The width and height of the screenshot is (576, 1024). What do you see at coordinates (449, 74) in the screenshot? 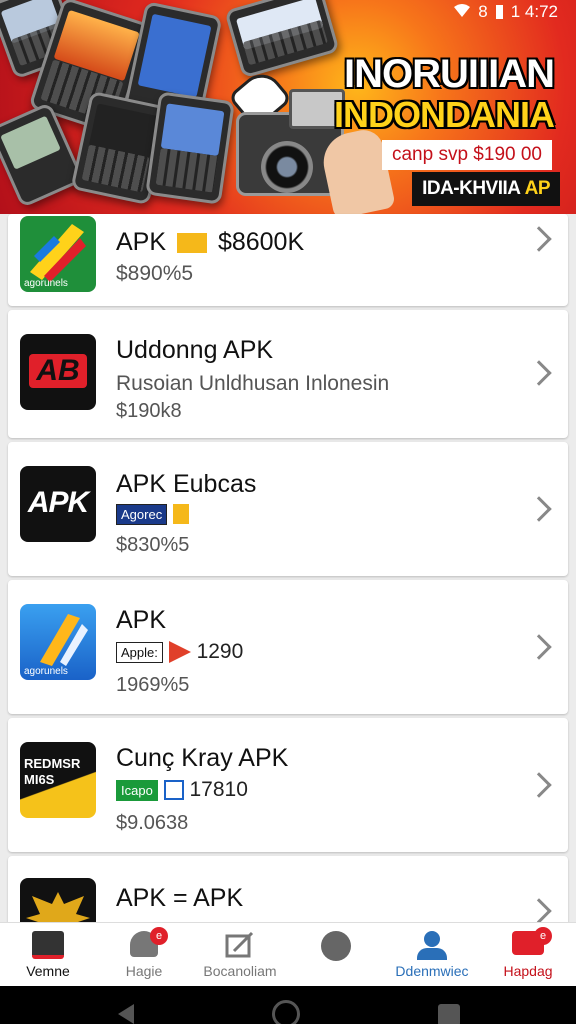
I see `banner-title: INORUIIIAN` at bounding box center [449, 74].